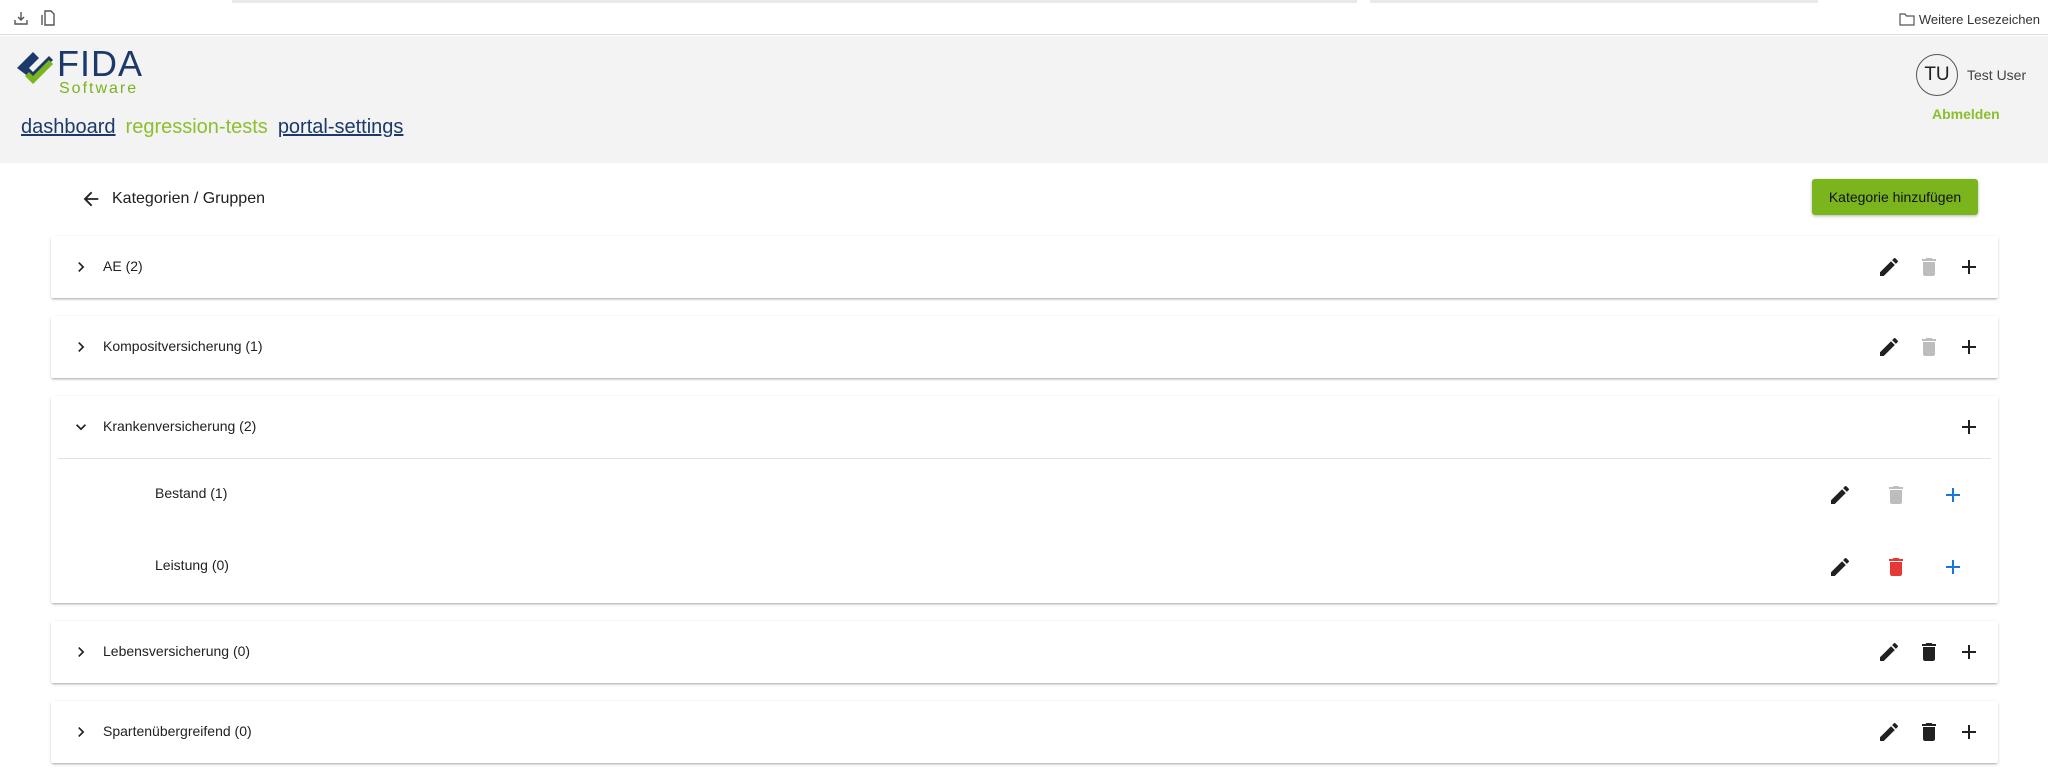 The image size is (2048, 775). I want to click on bookmark-page-icon, so click(49, 18).